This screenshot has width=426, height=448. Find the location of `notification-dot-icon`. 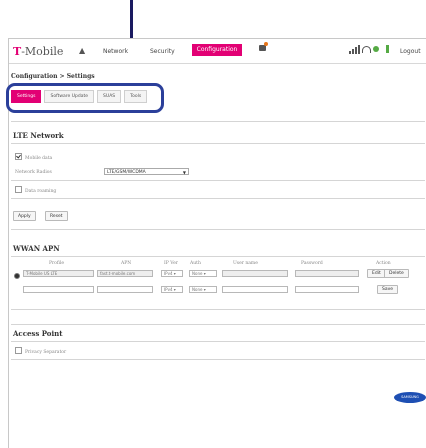

notification-dot-icon is located at coordinates (266, 44).